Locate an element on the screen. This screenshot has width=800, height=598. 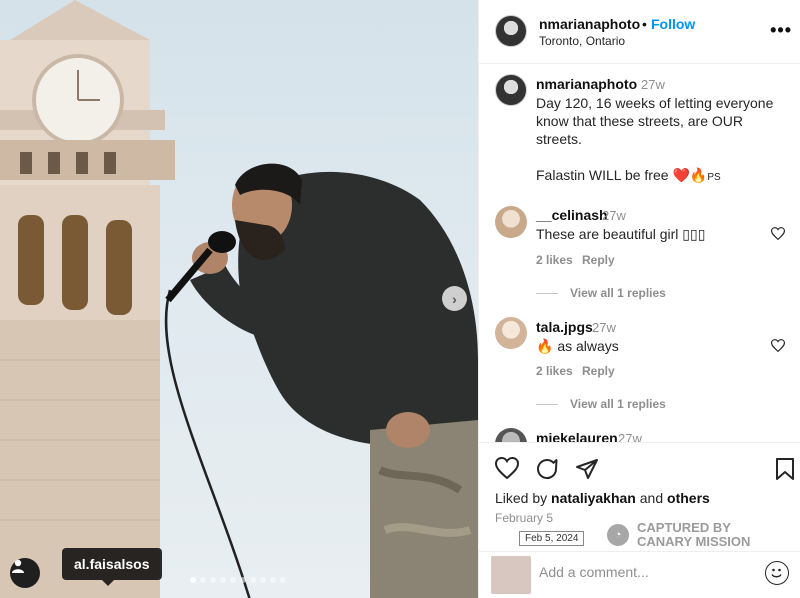
caption-ps: PS is located at coordinates (714, 177).